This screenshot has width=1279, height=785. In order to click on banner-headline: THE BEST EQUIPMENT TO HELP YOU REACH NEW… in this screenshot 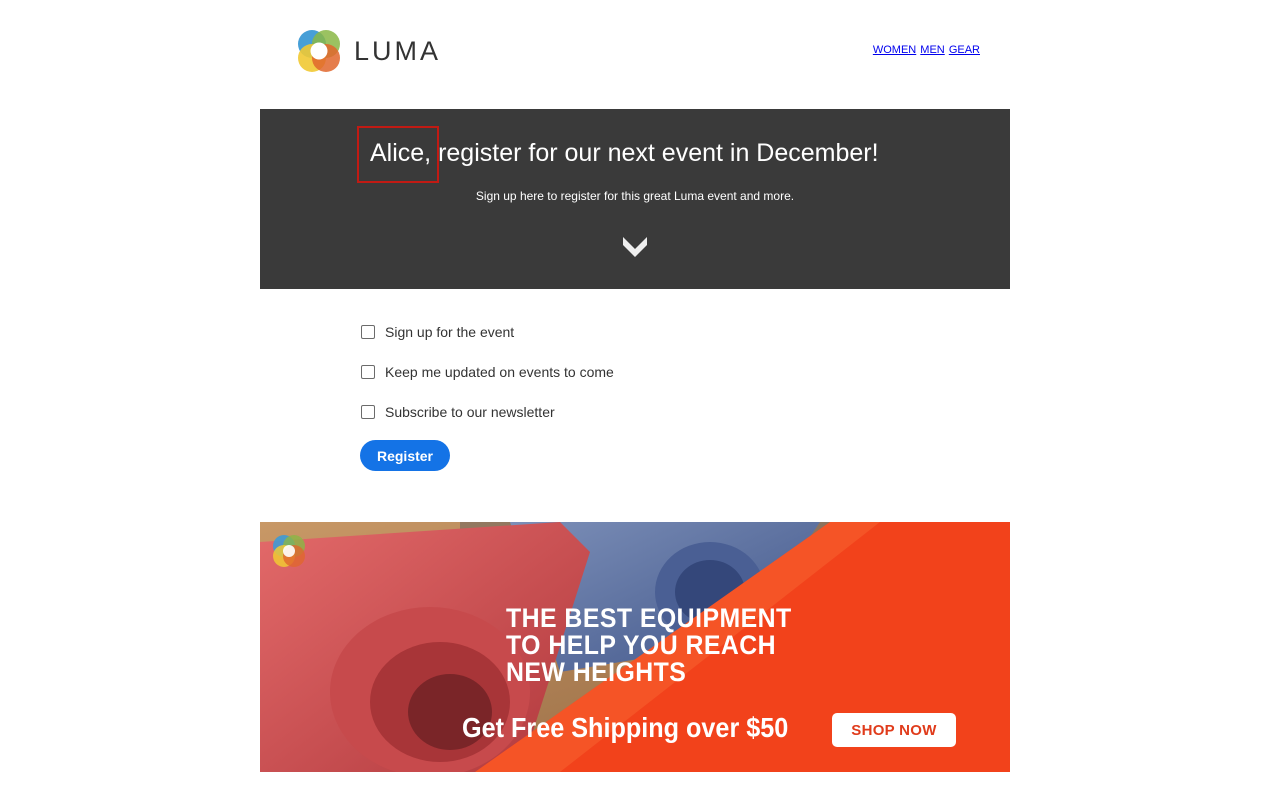, I will do `click(649, 645)`.